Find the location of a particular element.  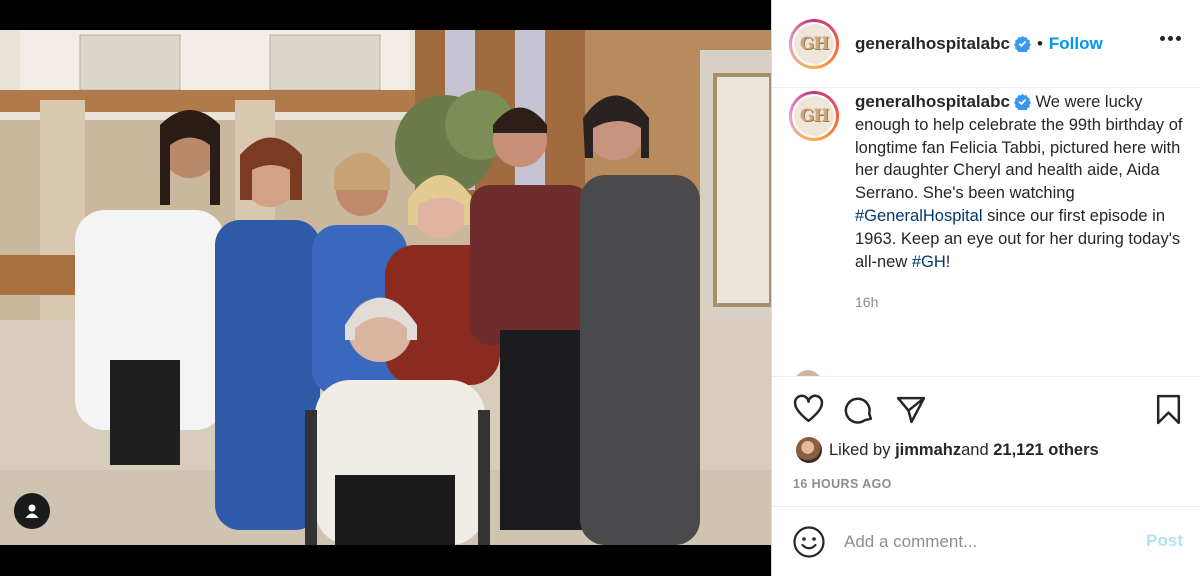

user-tag-button is located at coordinates (32, 511).